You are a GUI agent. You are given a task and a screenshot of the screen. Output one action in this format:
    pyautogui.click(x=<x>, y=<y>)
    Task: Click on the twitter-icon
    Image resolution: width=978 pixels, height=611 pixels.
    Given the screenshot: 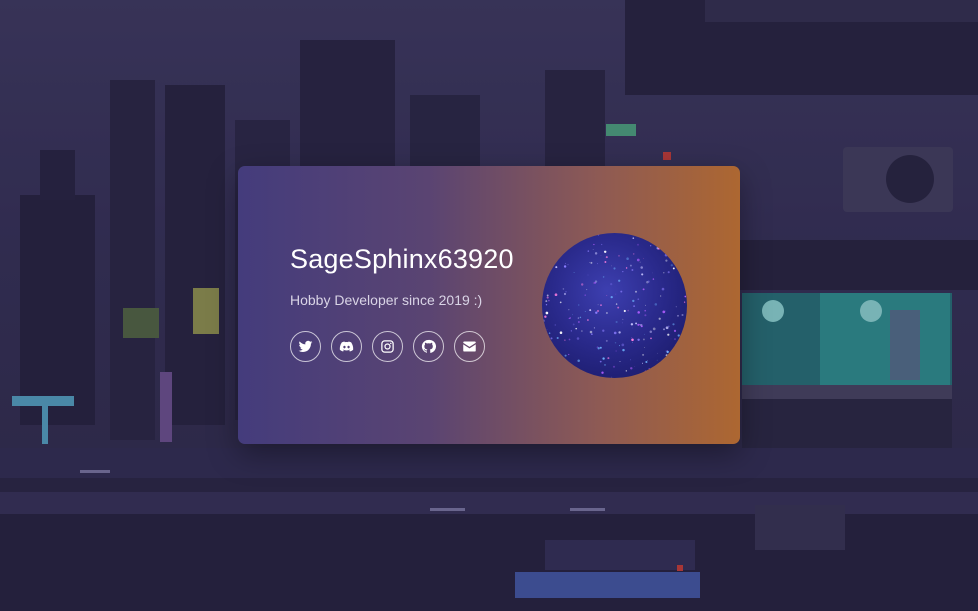 What is the action you would take?
    pyautogui.click(x=305, y=346)
    